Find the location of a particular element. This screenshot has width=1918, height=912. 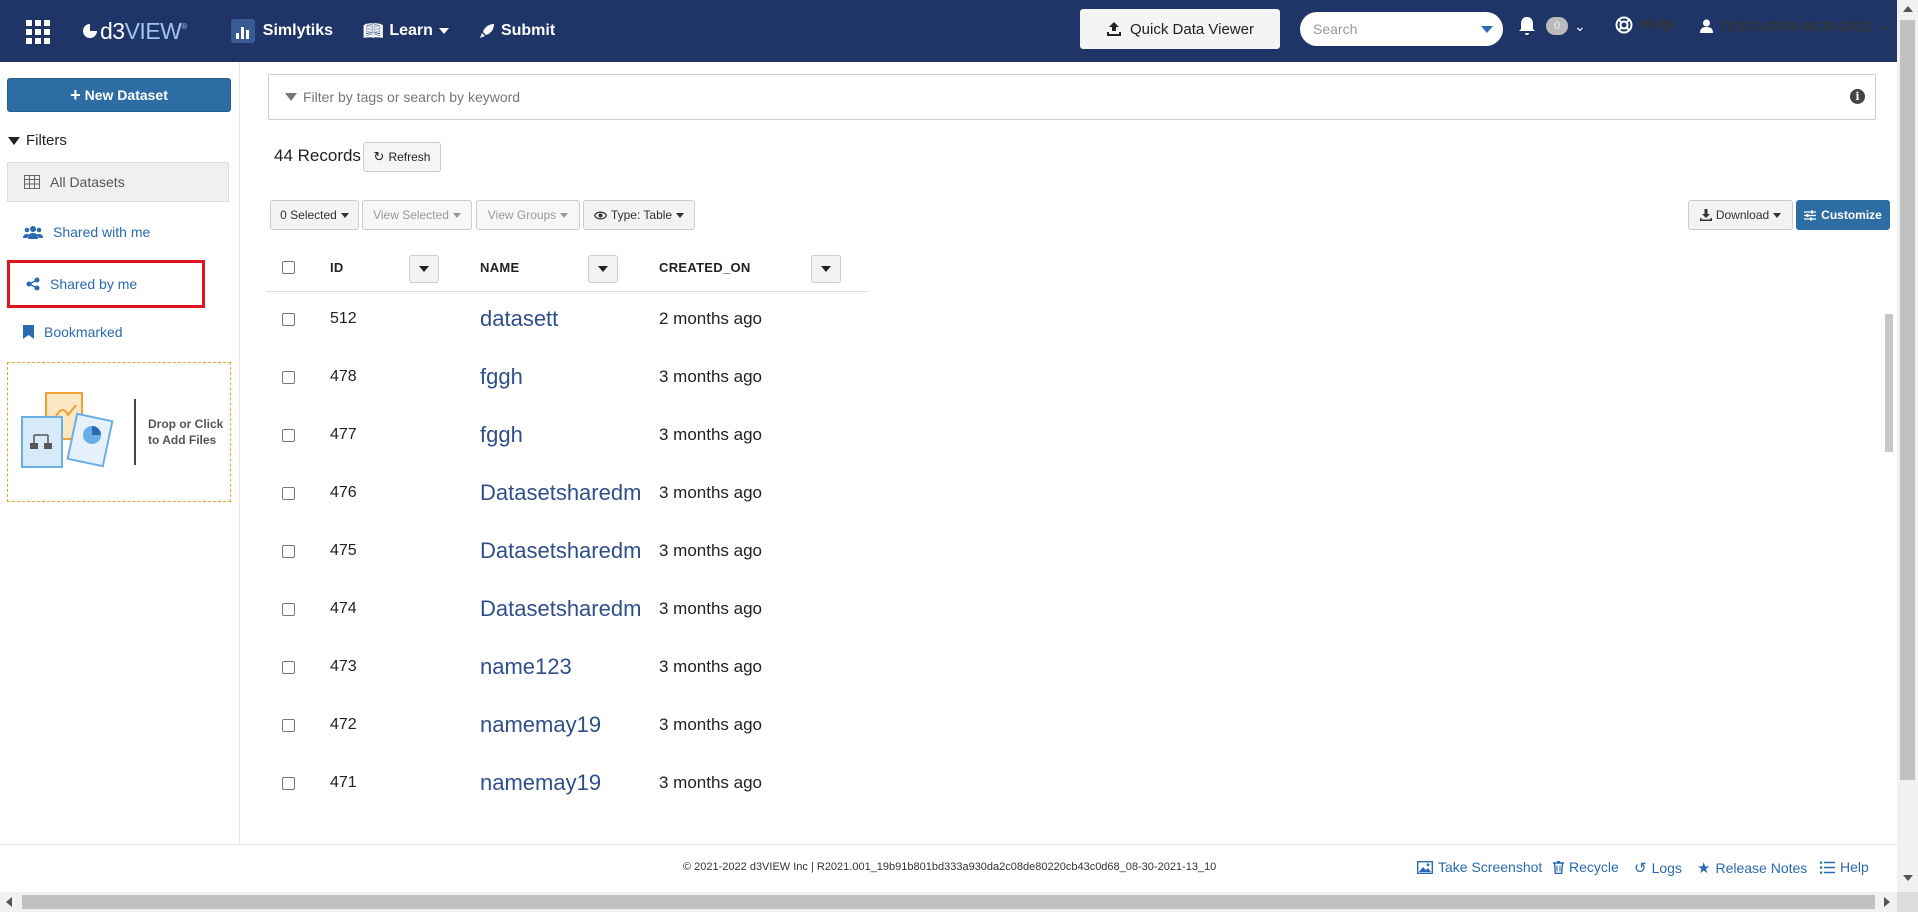

nav-learn: 📖︎ Learn is located at coordinates (406, 31).